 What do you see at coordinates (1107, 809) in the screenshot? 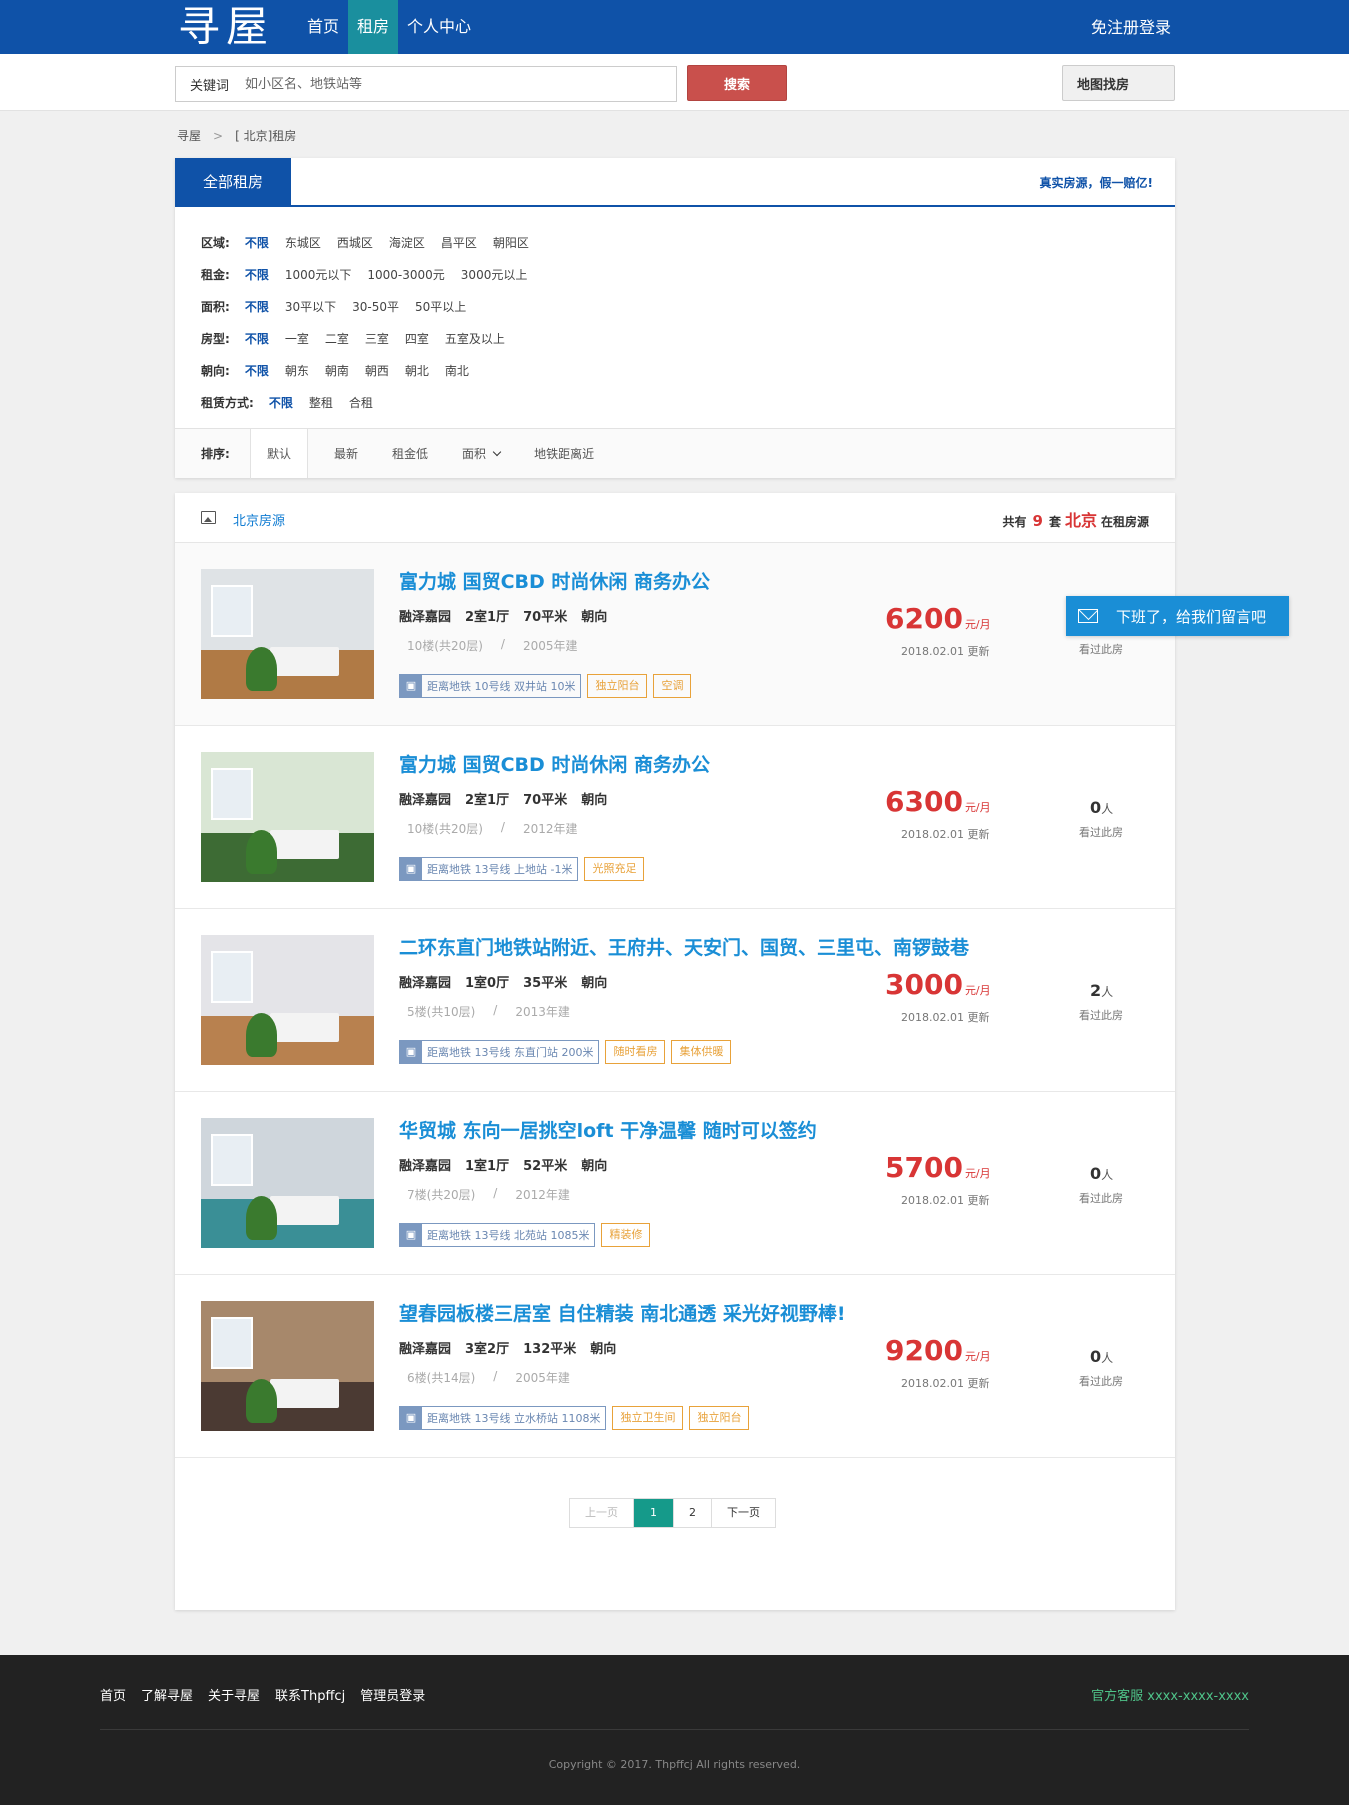
I see `view-count-unit: 人` at bounding box center [1107, 809].